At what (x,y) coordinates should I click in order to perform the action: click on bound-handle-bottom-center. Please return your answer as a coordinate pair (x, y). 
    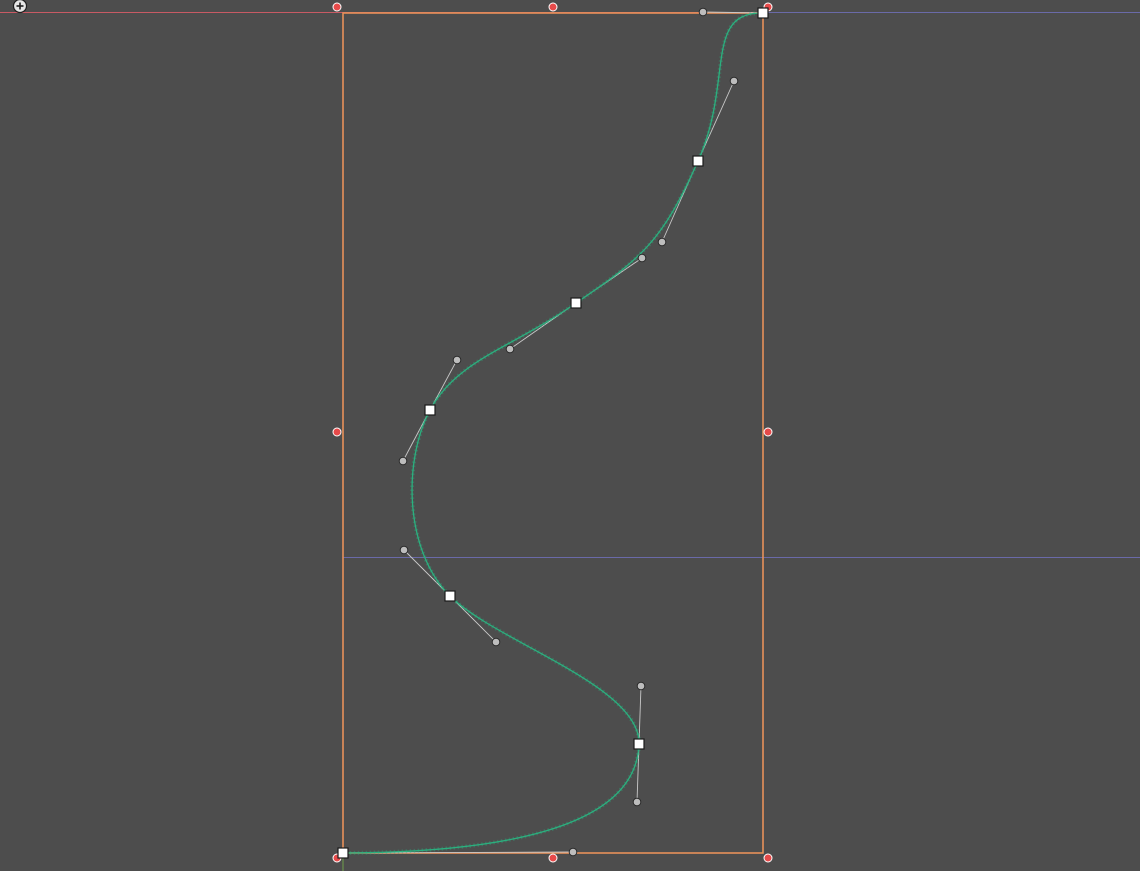
    Looking at the image, I should click on (553, 858).